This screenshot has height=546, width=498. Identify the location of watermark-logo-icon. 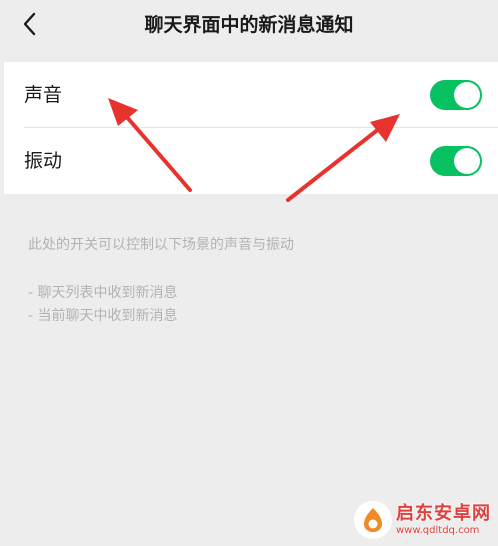
(373, 520).